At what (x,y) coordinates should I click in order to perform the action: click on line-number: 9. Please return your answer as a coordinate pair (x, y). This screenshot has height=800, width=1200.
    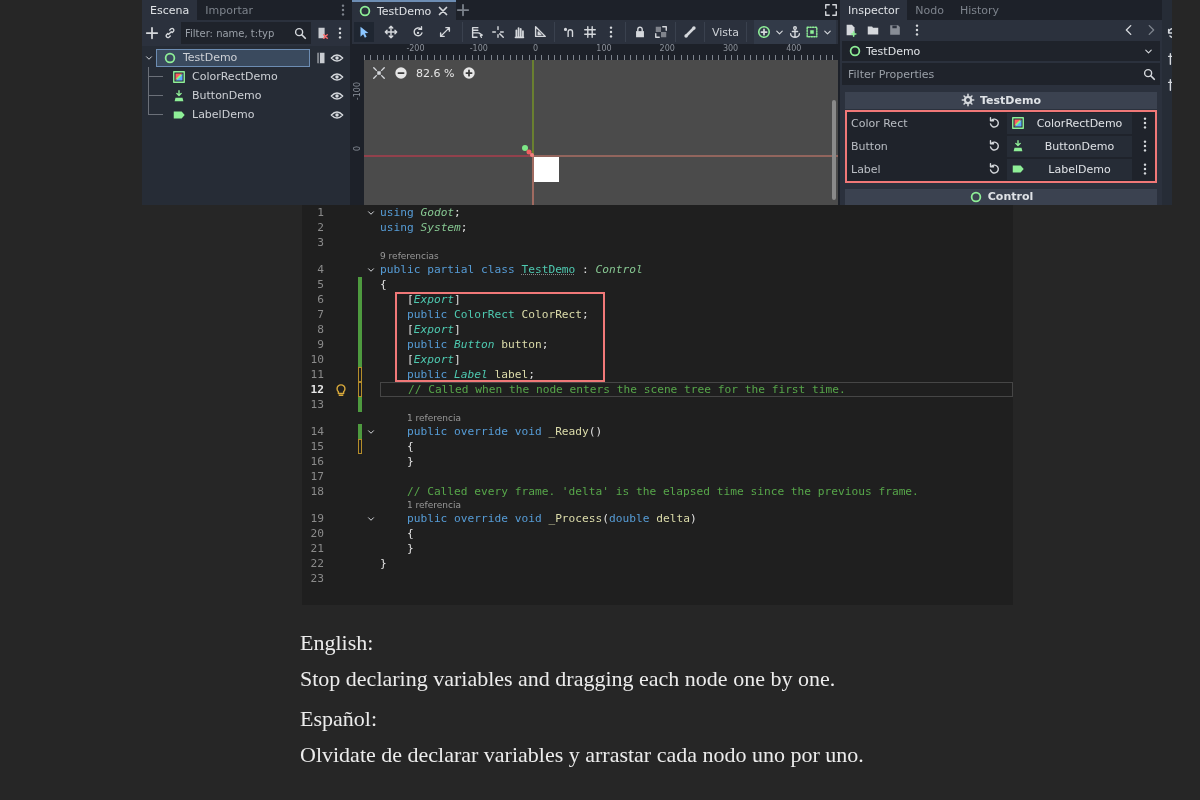
    Looking at the image, I should click on (320, 344).